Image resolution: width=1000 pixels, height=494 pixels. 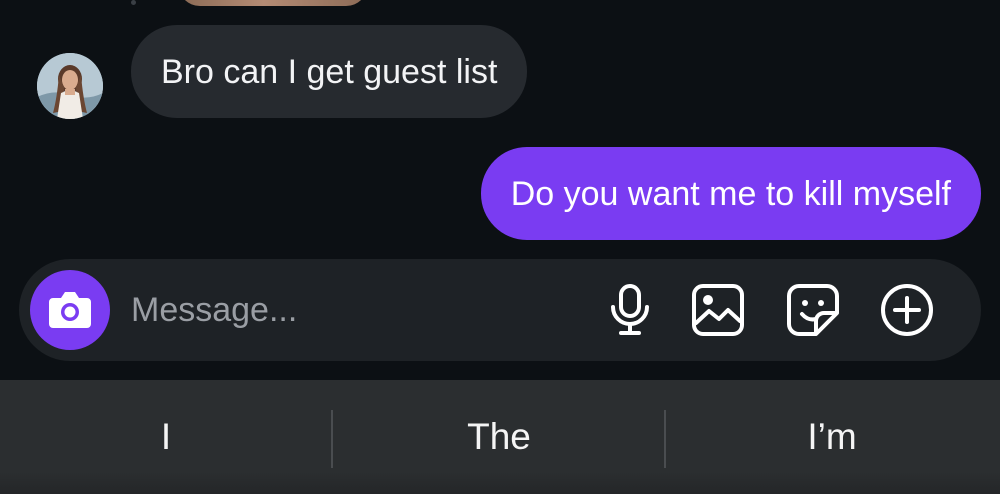 I want to click on incoming-message-text: Bro can I get guest list, so click(x=329, y=71).